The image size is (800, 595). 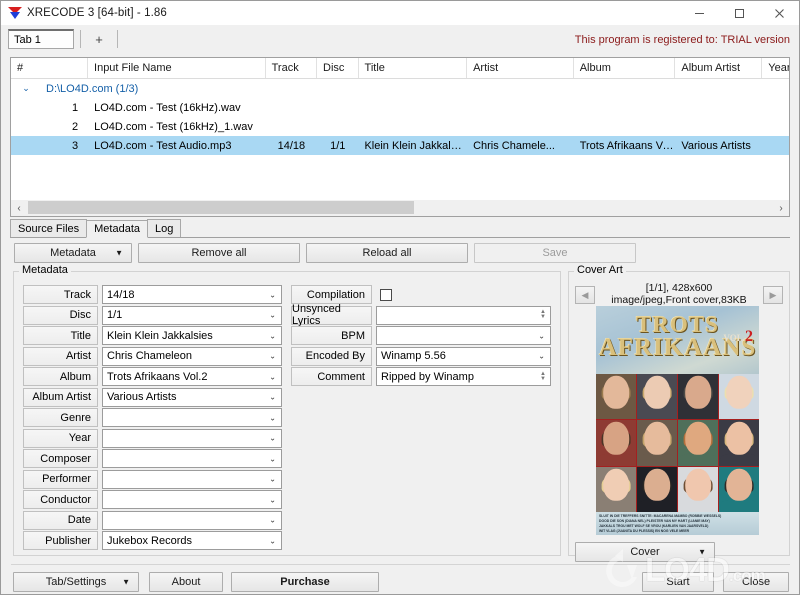 What do you see at coordinates (192, 356) in the screenshot?
I see `field-input: Chris Chameleon ⌄` at bounding box center [192, 356].